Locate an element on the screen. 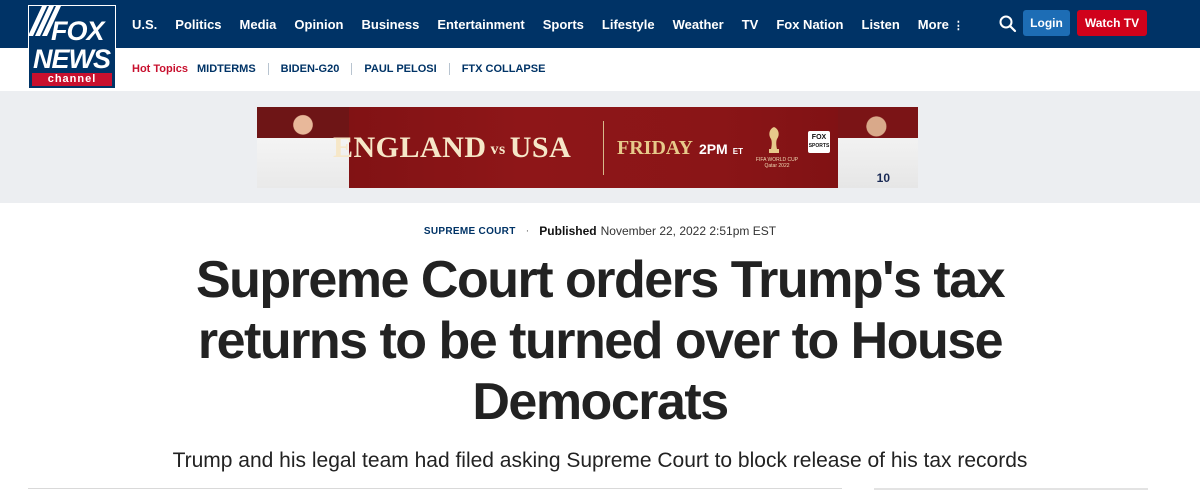 This screenshot has width=1200, height=492. logo-text-channel: channel is located at coordinates (72, 79).